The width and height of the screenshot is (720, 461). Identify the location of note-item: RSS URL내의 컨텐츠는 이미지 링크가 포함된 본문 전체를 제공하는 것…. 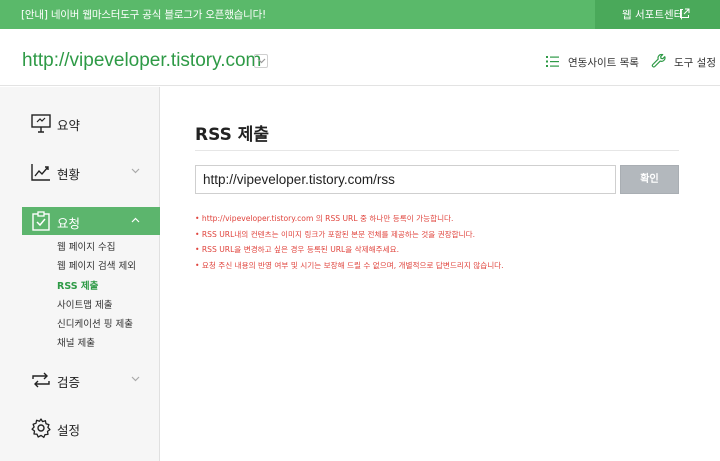
(349, 237).